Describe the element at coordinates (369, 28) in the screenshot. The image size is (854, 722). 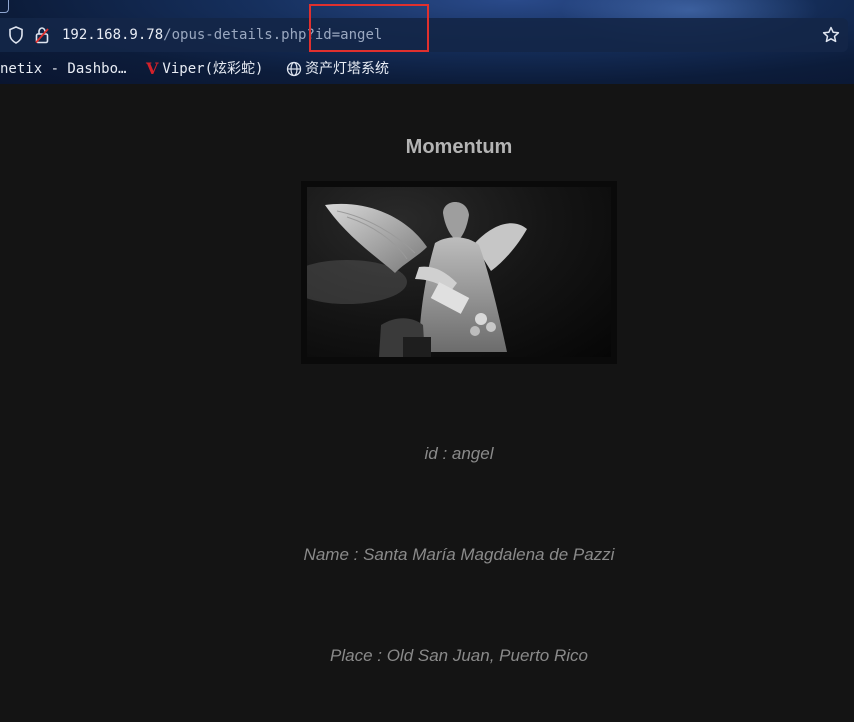
I see `annotation-highlight-box` at that location.